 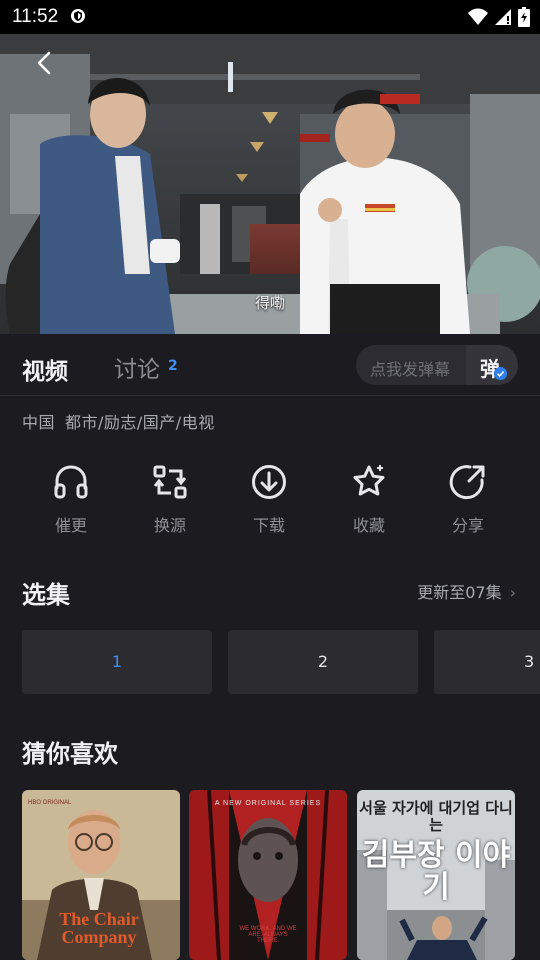 I want to click on tab-discuss: 讨论, so click(x=137, y=367).